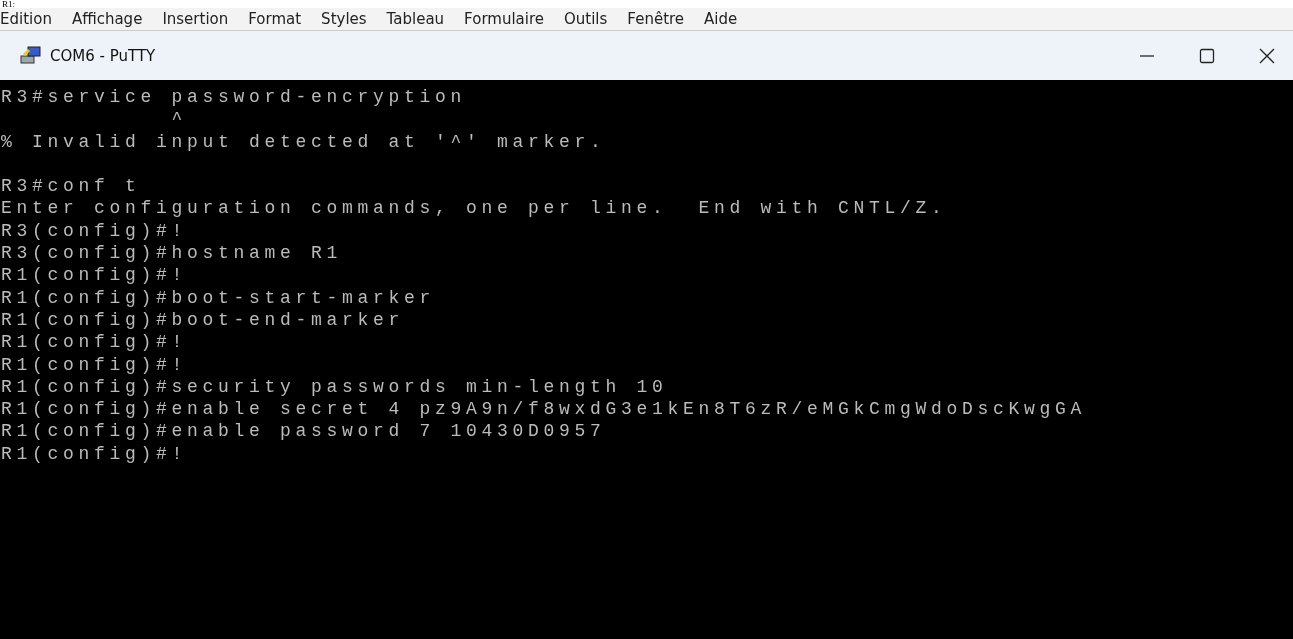 The width and height of the screenshot is (1293, 639). I want to click on menu-item: Formulaire, so click(504, 19).